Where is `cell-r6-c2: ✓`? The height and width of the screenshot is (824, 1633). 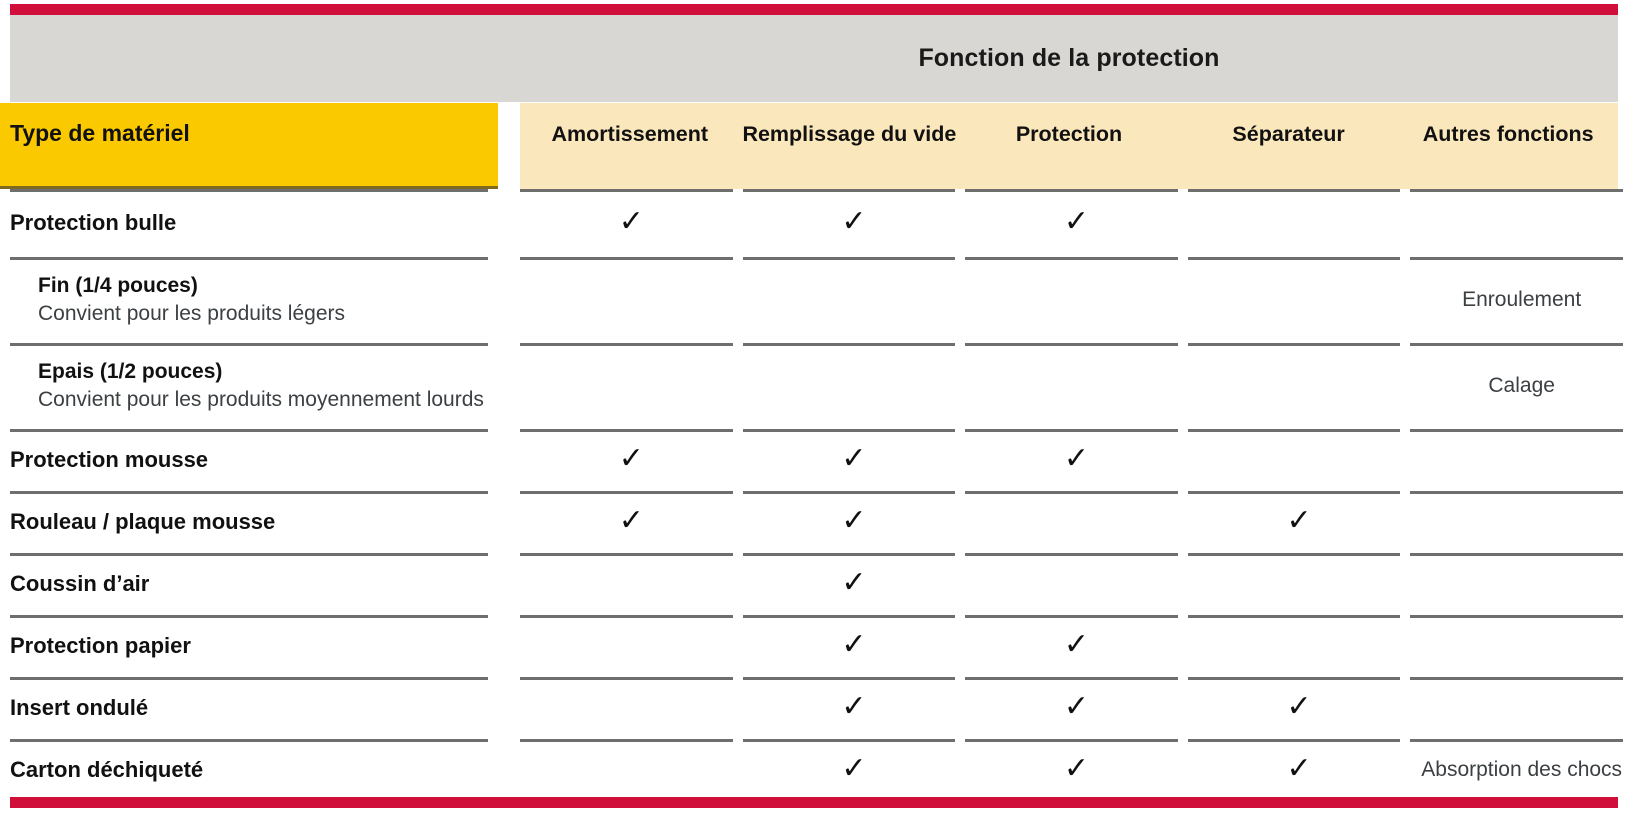 cell-r6-c2: ✓ is located at coordinates (854, 584).